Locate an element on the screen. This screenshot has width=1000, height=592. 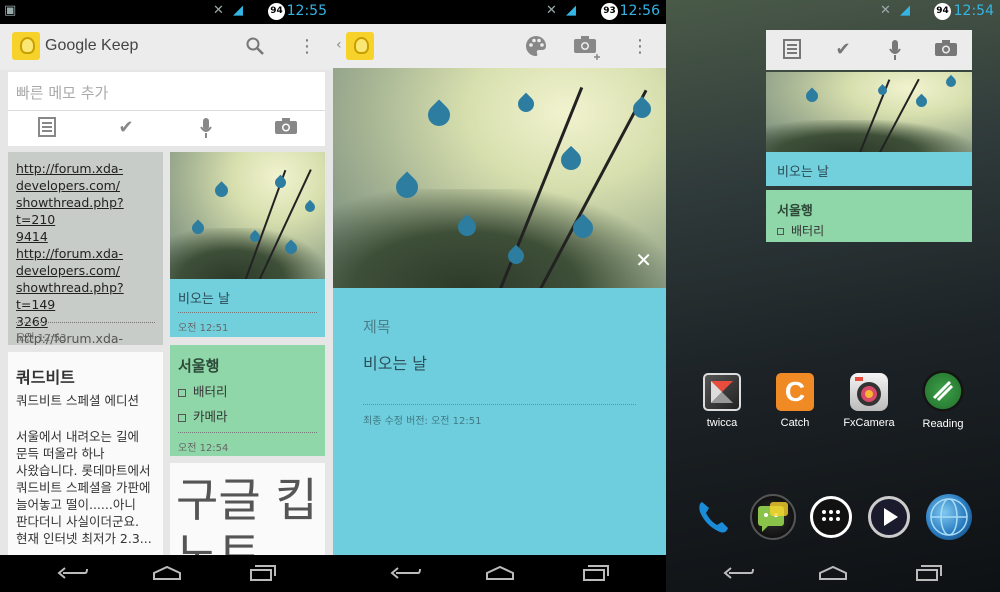
note-title: 쿼드비트 is located at coordinates (45, 377).